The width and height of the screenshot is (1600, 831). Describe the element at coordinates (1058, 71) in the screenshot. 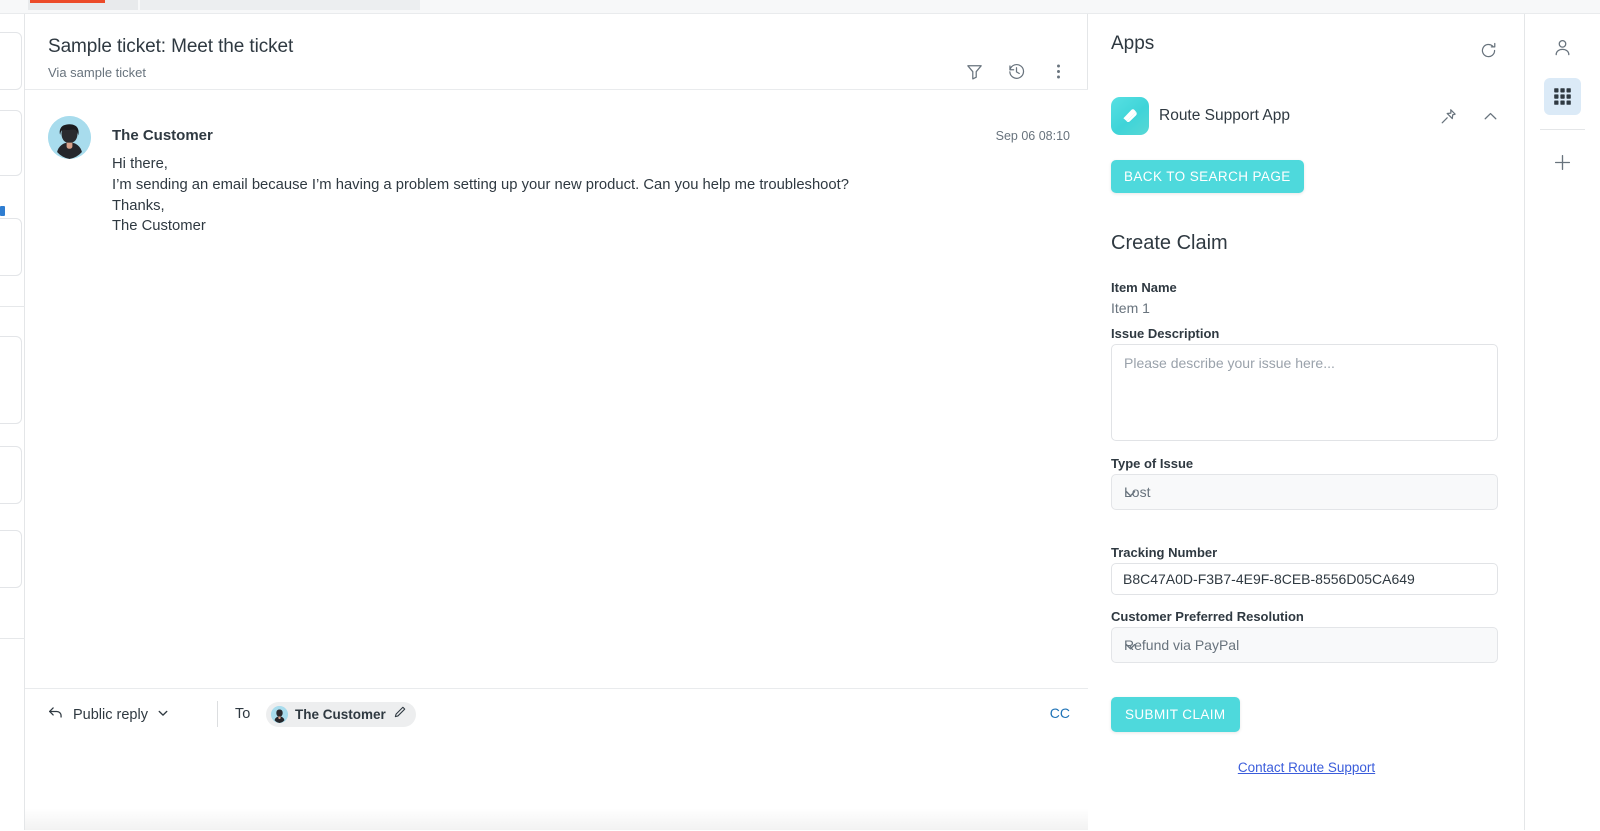

I see `more-icon` at that location.